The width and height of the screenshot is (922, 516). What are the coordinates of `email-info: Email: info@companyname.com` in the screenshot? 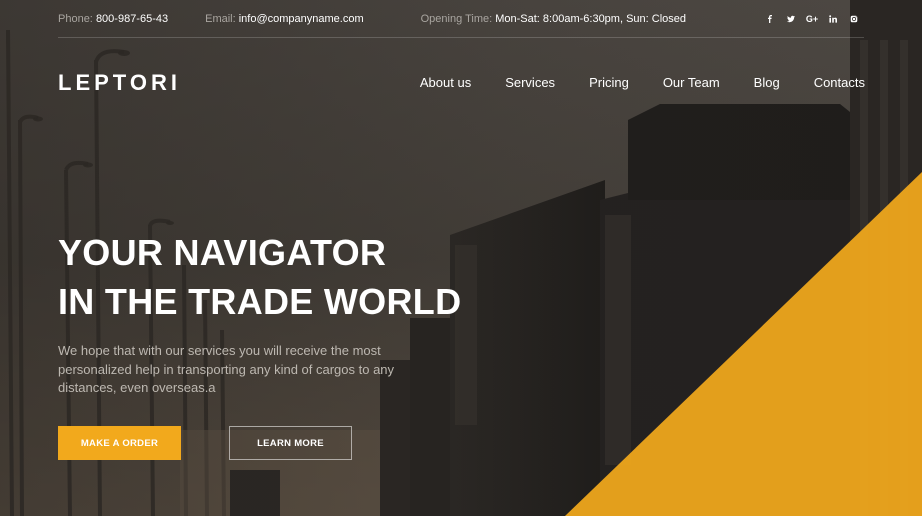 It's located at (284, 19).